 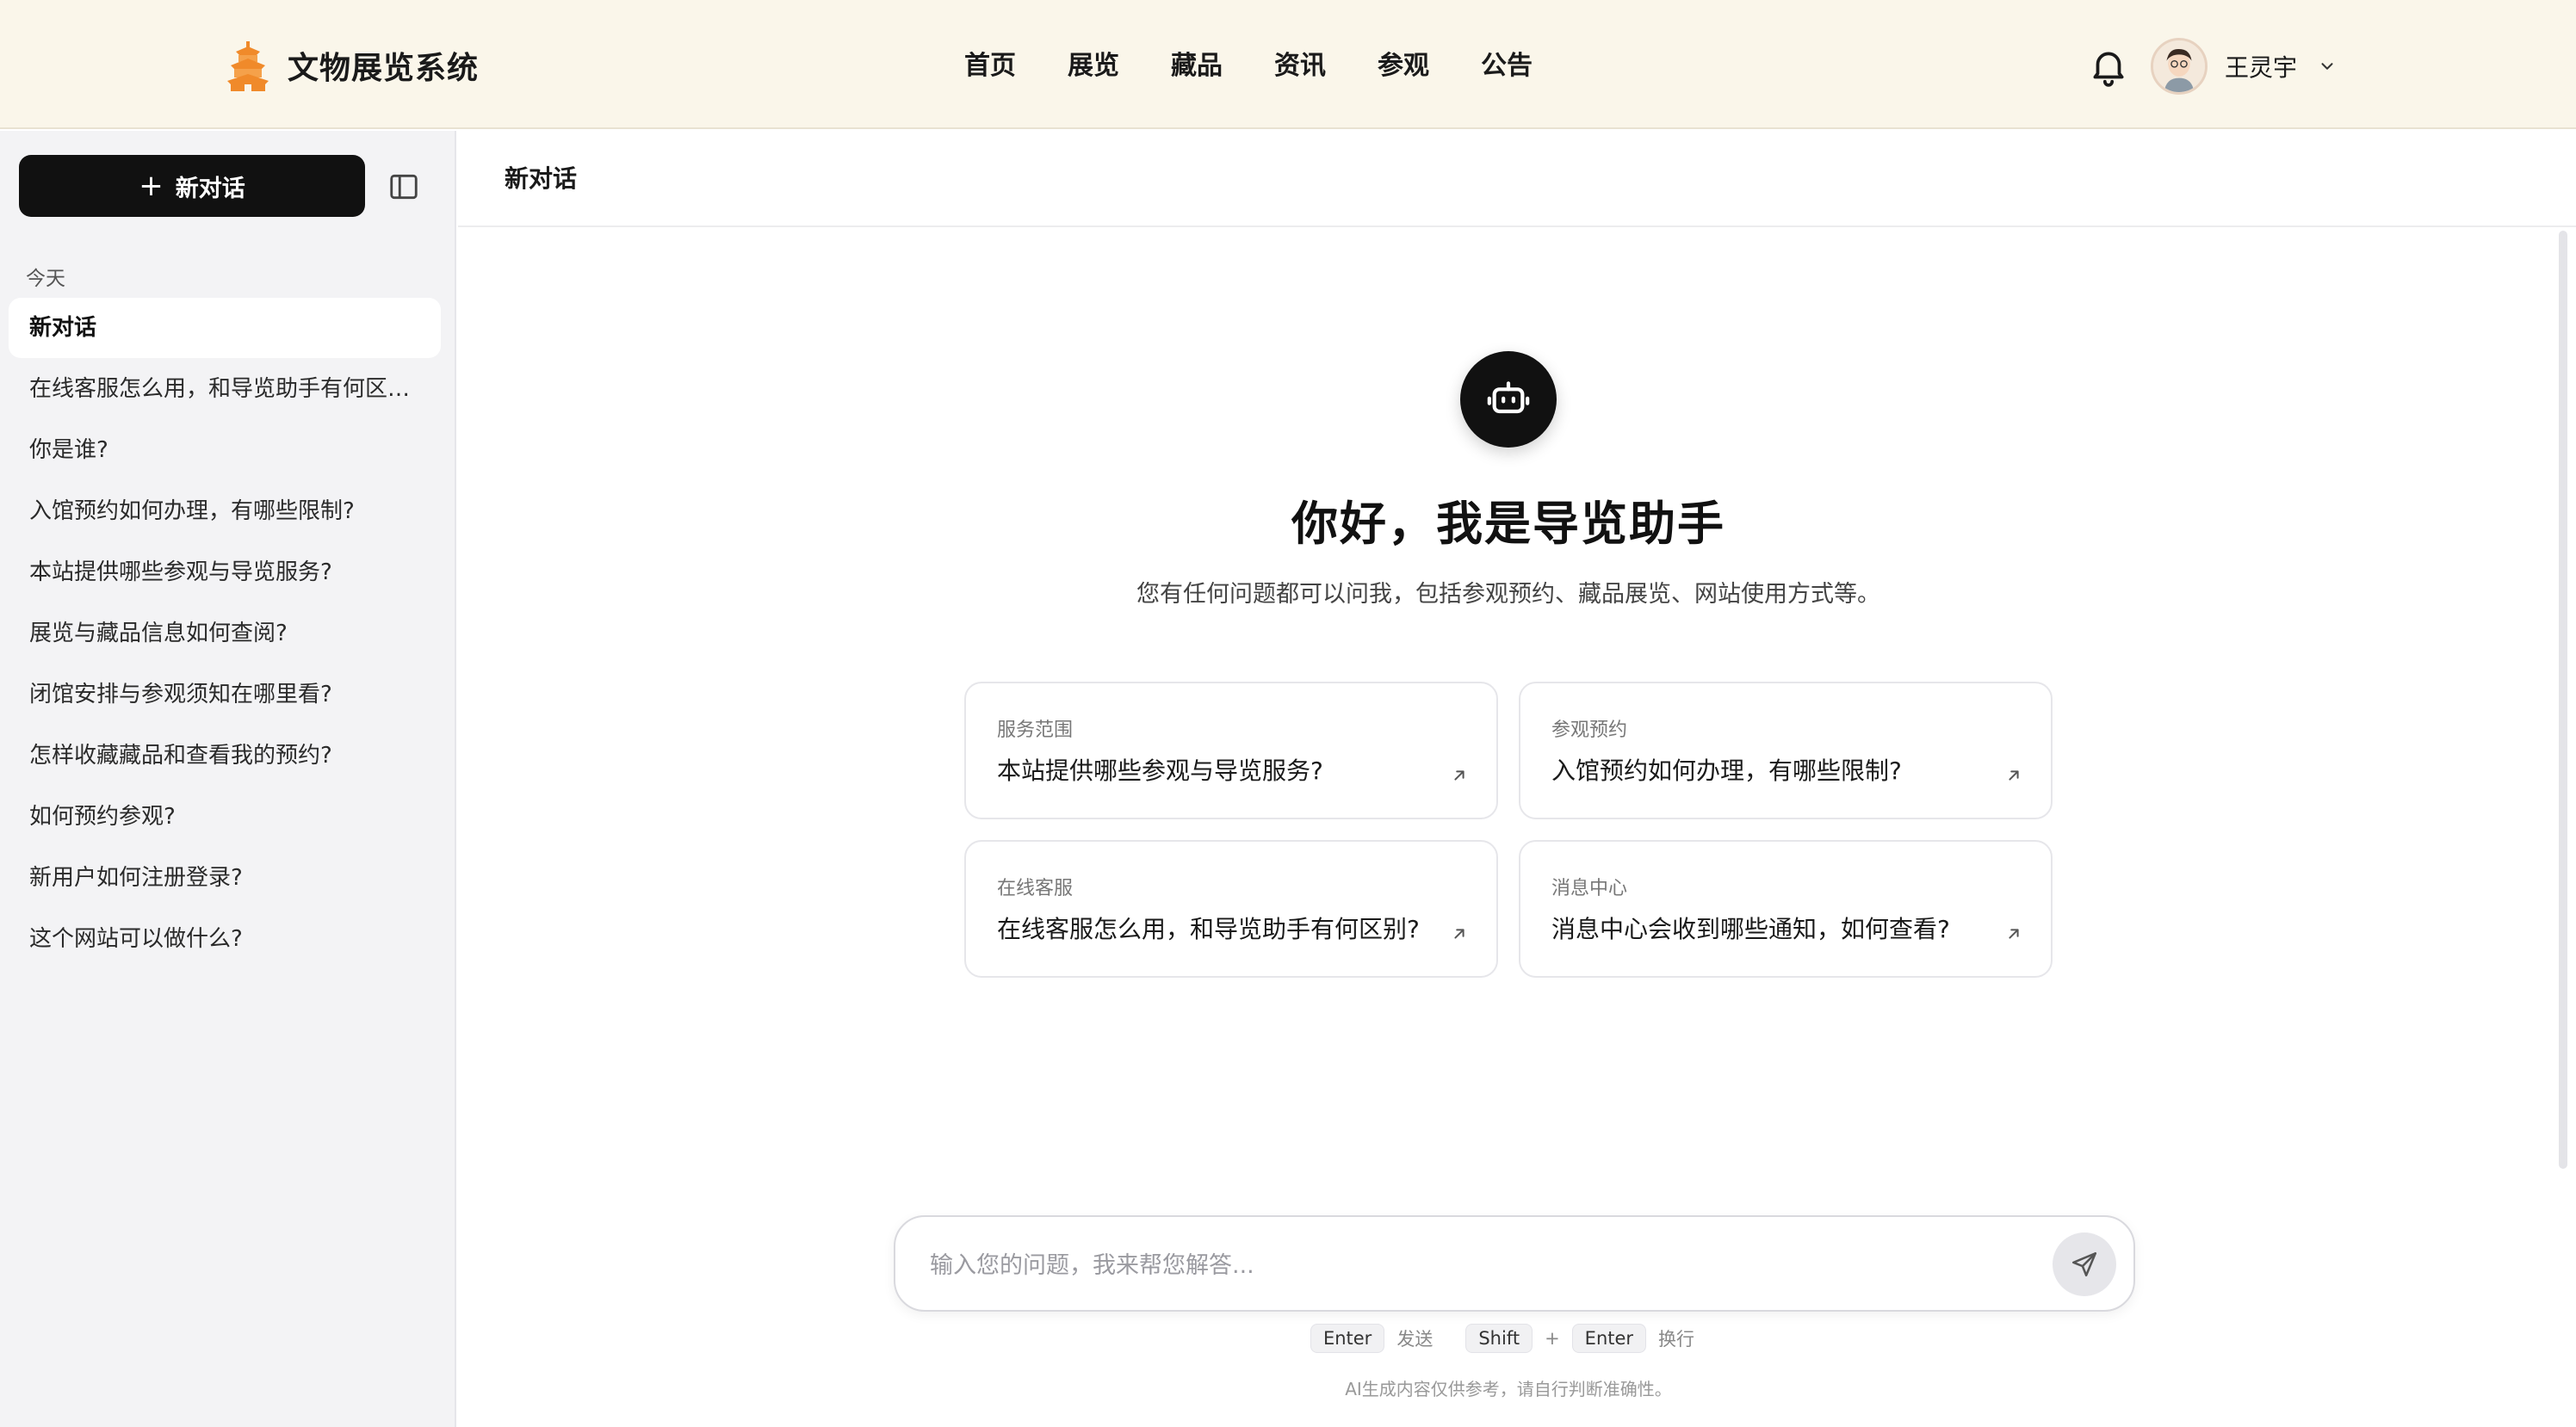 What do you see at coordinates (1517, 179) in the screenshot?
I see `chat-header: 新对话` at bounding box center [1517, 179].